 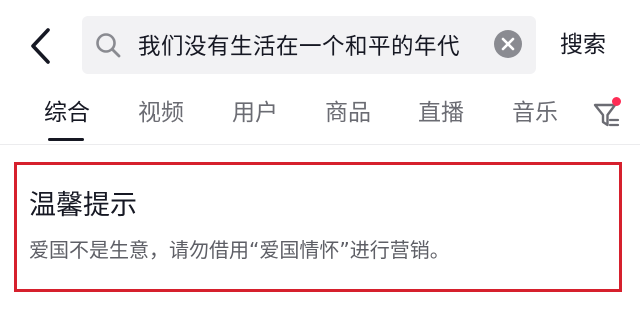 I want to click on search-icon, so click(x=108, y=45).